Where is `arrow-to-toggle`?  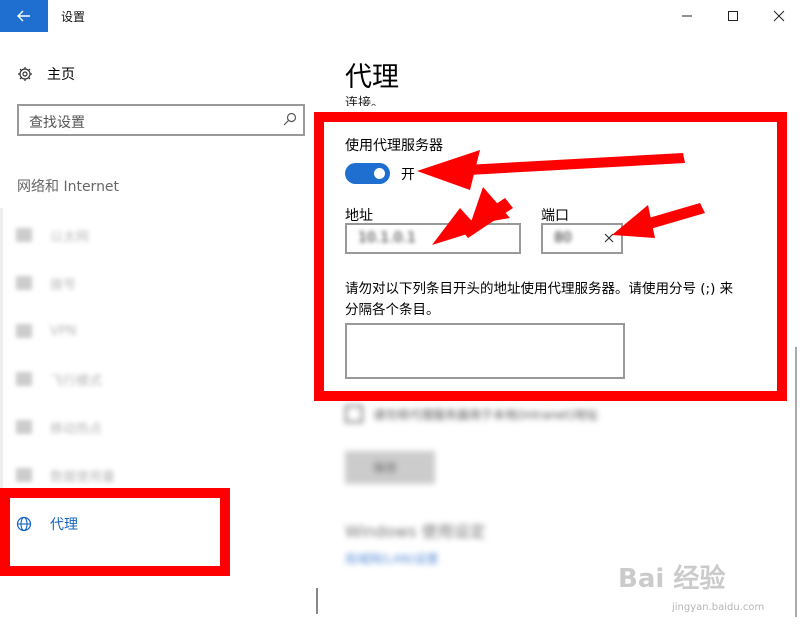 arrow-to-toggle is located at coordinates (551, 170).